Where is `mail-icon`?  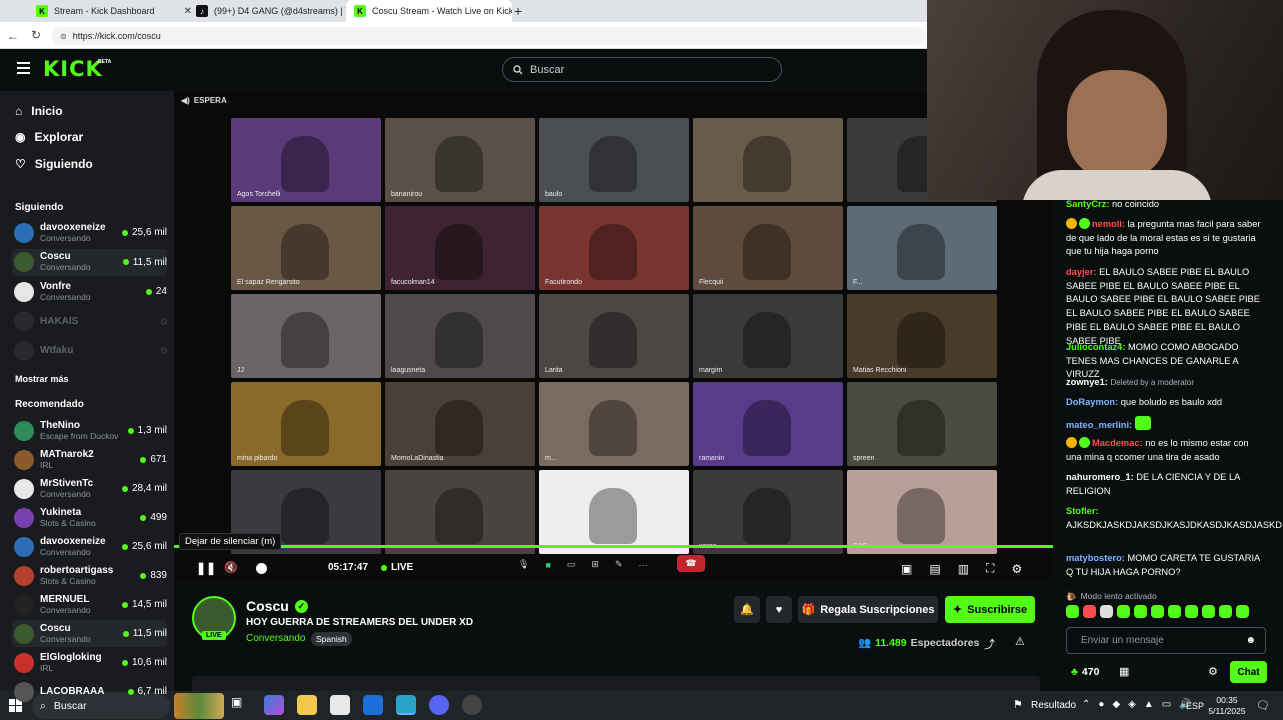
mail-icon is located at coordinates (373, 705).